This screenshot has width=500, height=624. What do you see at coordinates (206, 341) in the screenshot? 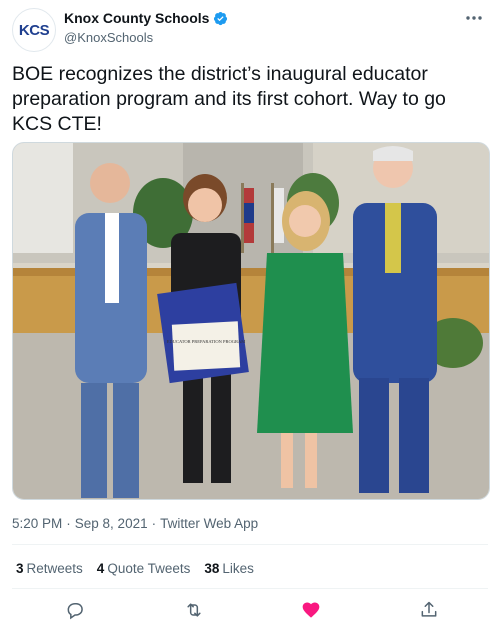
I see `certificate-title: EDUCATOR PREPARATION PROGRAM` at bounding box center [206, 341].